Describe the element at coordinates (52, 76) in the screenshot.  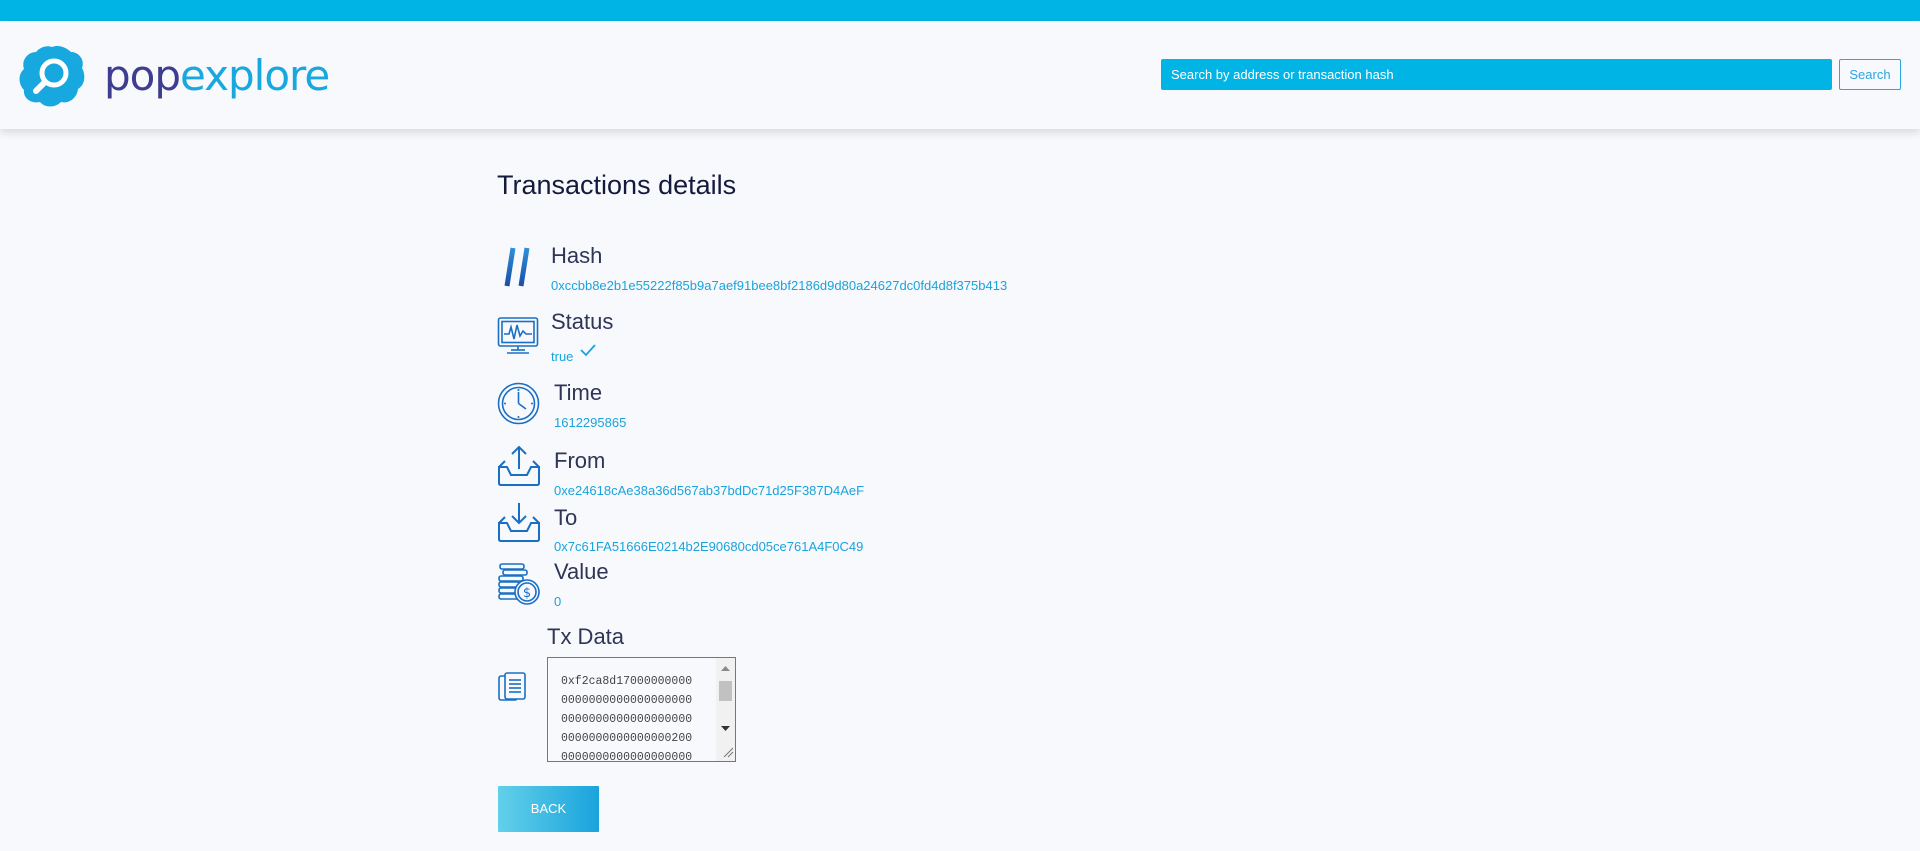
I see `logo-magnifier-icon` at that location.